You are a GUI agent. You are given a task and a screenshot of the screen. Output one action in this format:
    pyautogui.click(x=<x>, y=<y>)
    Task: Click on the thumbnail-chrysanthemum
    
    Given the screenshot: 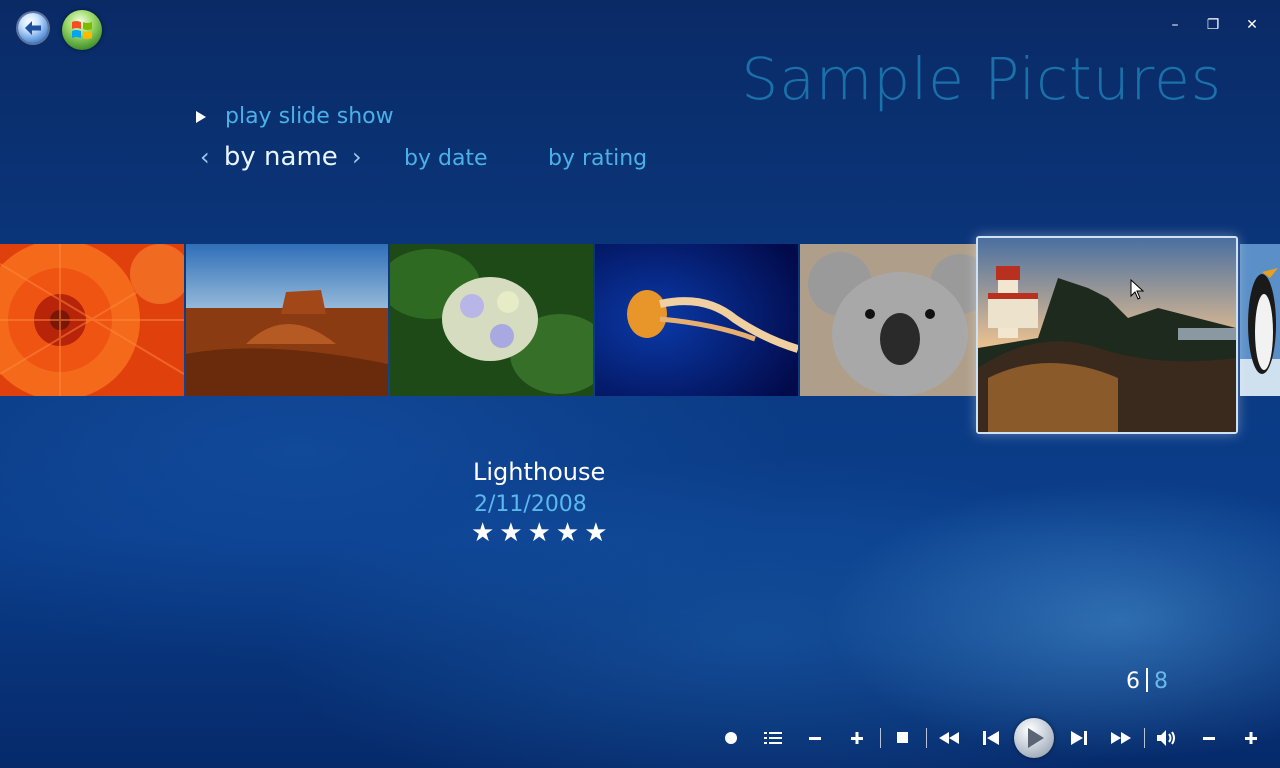 What is the action you would take?
    pyautogui.click(x=92, y=320)
    